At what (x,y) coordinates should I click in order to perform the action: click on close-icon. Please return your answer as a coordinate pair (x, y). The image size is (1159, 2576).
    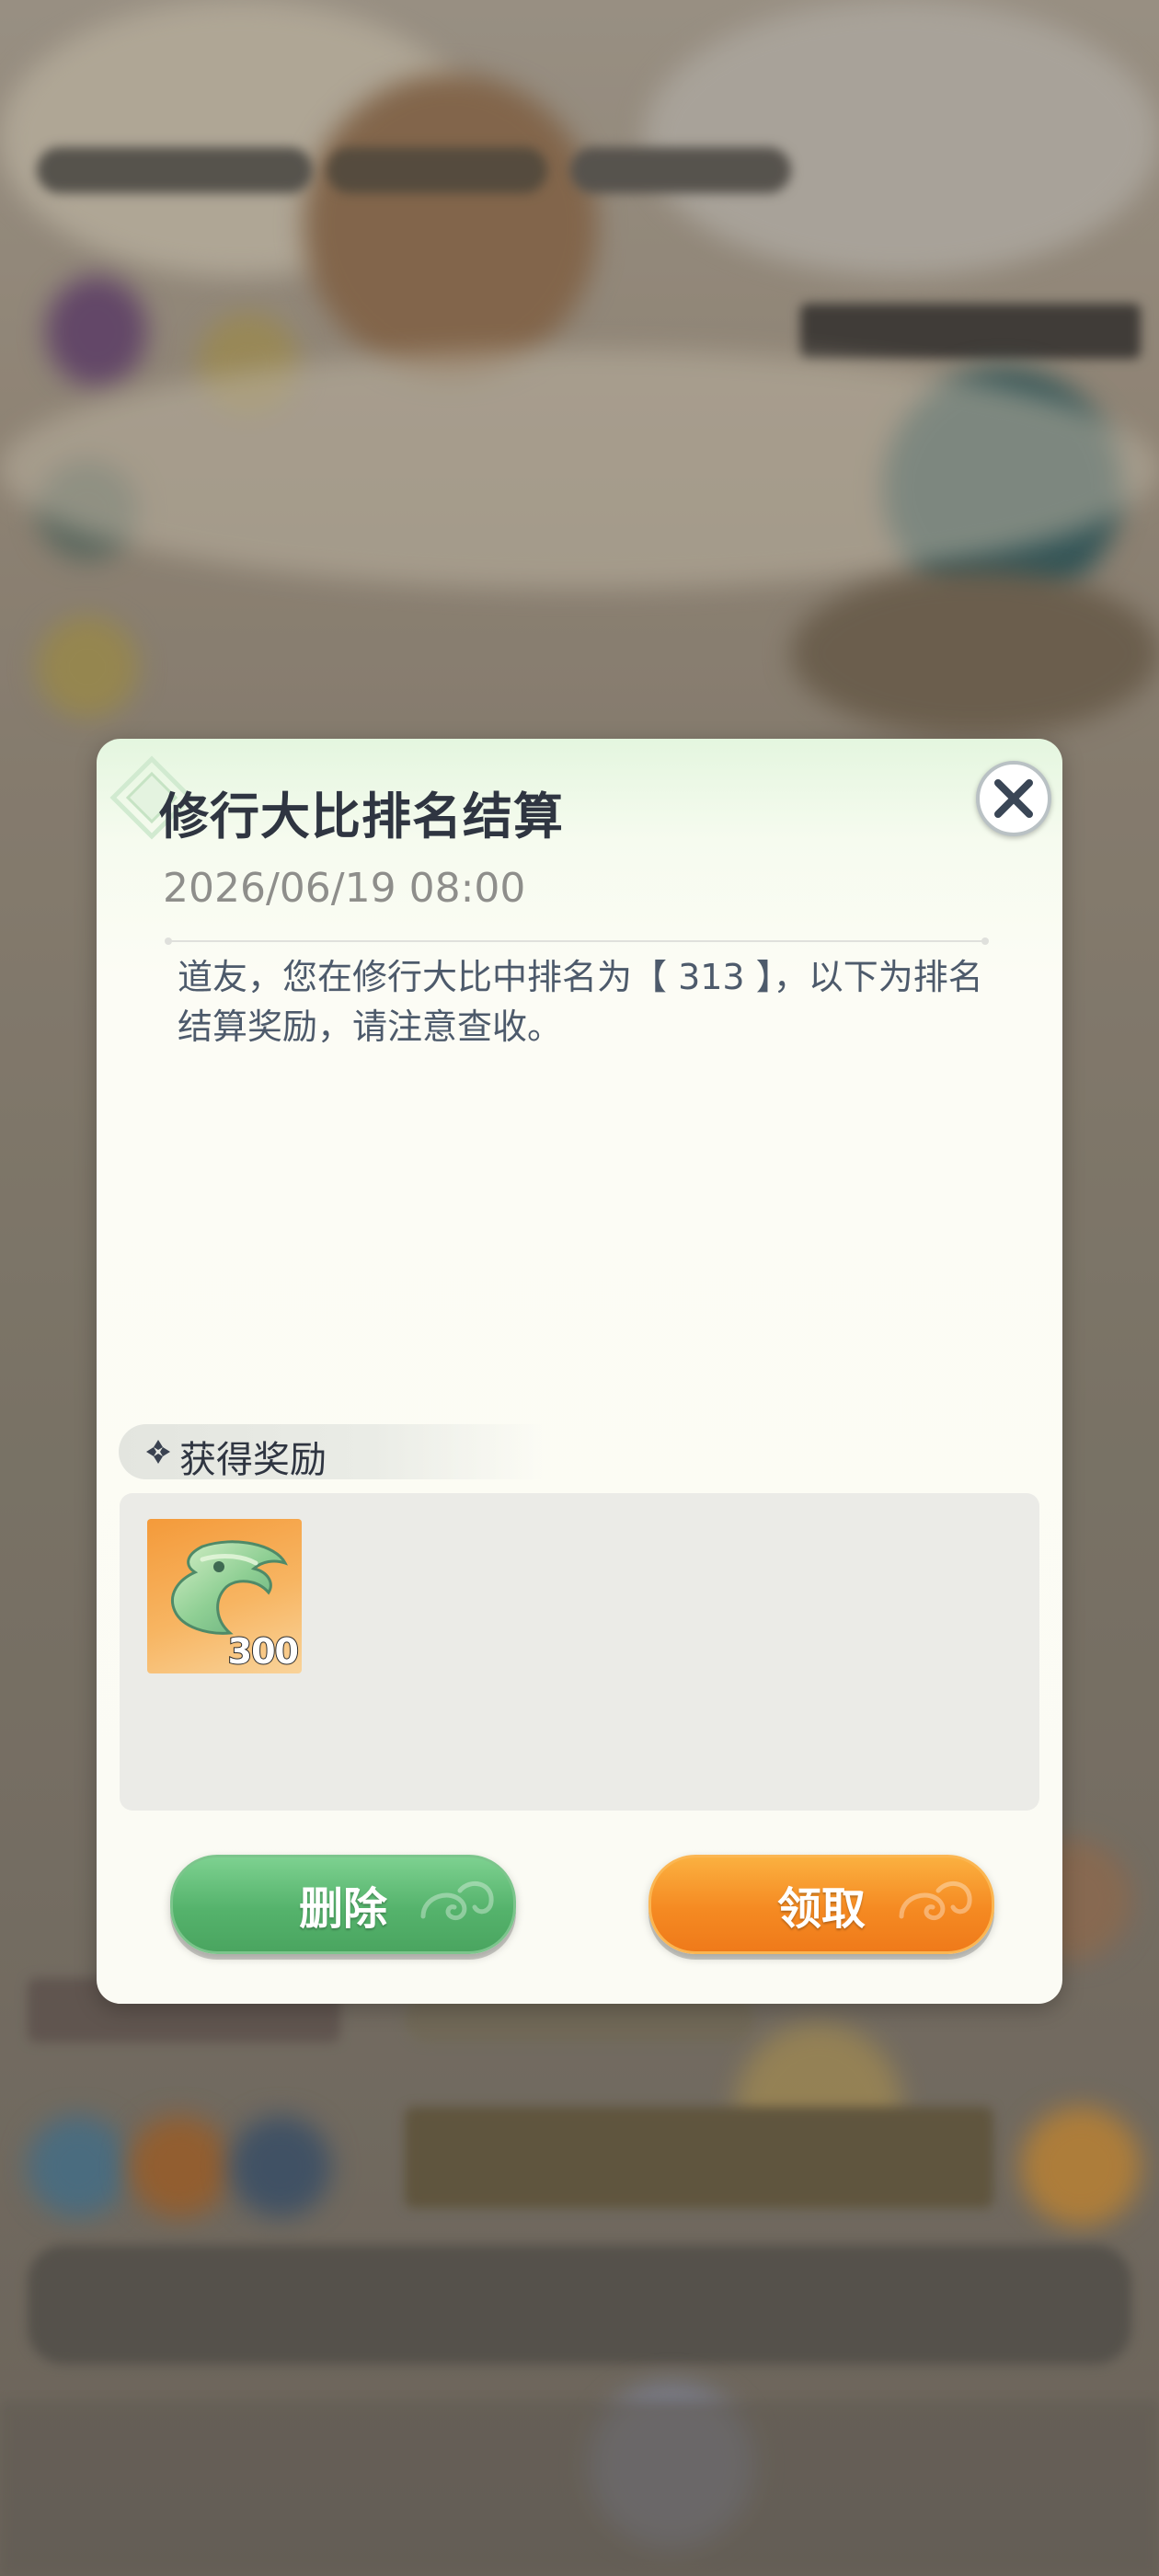
    Looking at the image, I should click on (1013, 798).